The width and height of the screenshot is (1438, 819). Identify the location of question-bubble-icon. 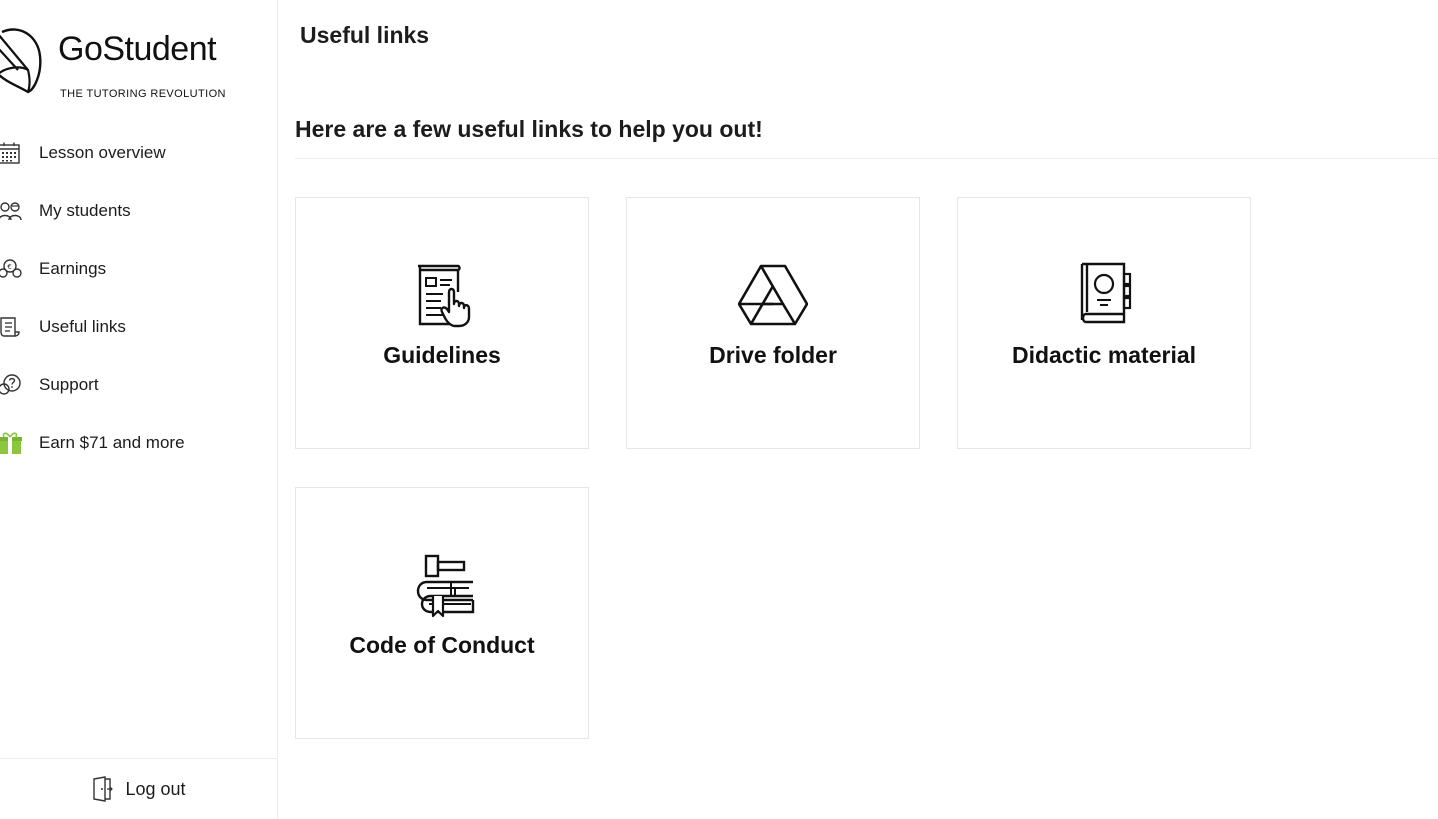
(10, 384).